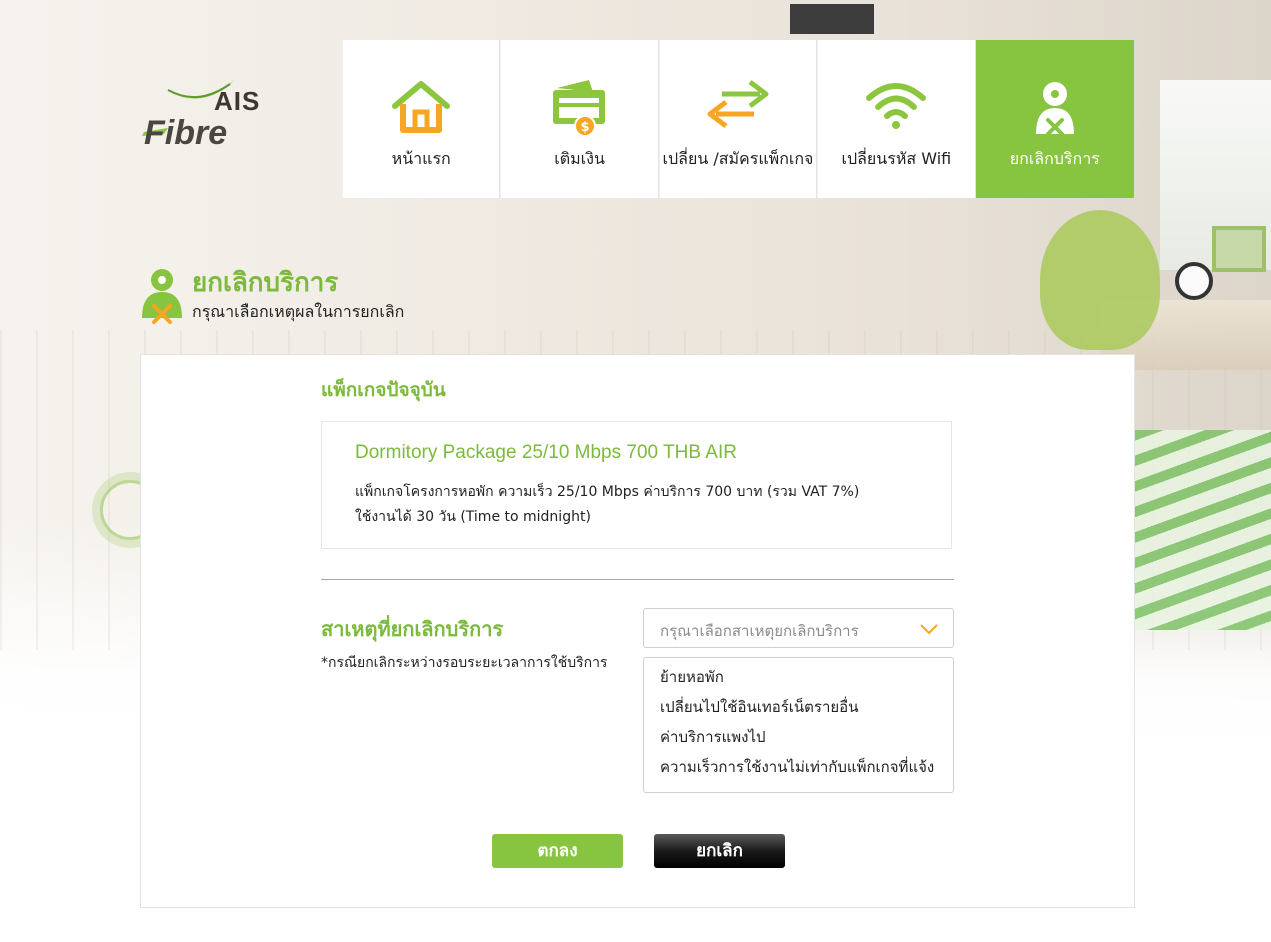  Describe the element at coordinates (421, 158) in the screenshot. I see `nav-item-label: หน้าแรก` at that location.